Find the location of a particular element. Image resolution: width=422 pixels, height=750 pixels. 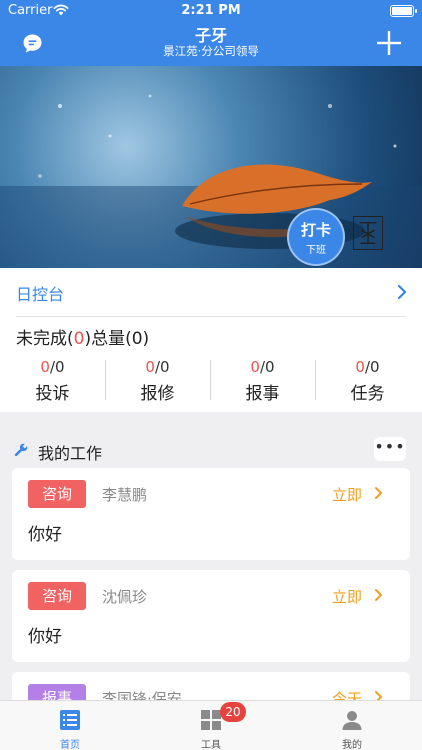

work-card: 咨询 沈佩珍 立即 你好 is located at coordinates (211, 616).